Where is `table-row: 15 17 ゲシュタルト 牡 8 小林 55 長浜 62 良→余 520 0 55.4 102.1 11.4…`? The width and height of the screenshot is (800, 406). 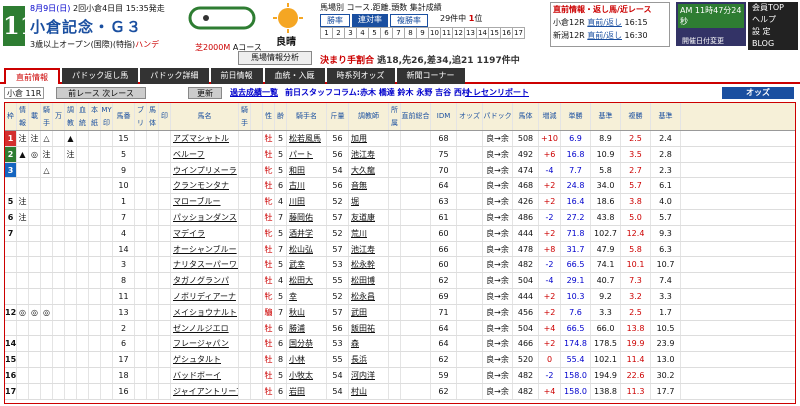
table-row: 15 17 ゲシュタルト 牡 8 小林 55 長浜 62 良→余 520 0 55.4 102.1 11.4… is located at coordinates (400, 360).